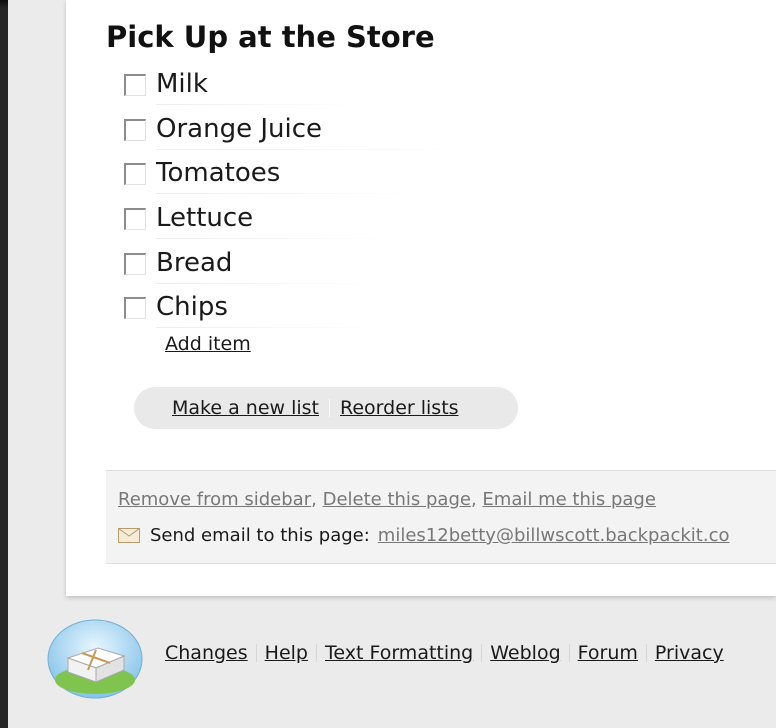 The width and height of the screenshot is (776, 728). I want to click on footer-link-forum: Forum, so click(608, 653).